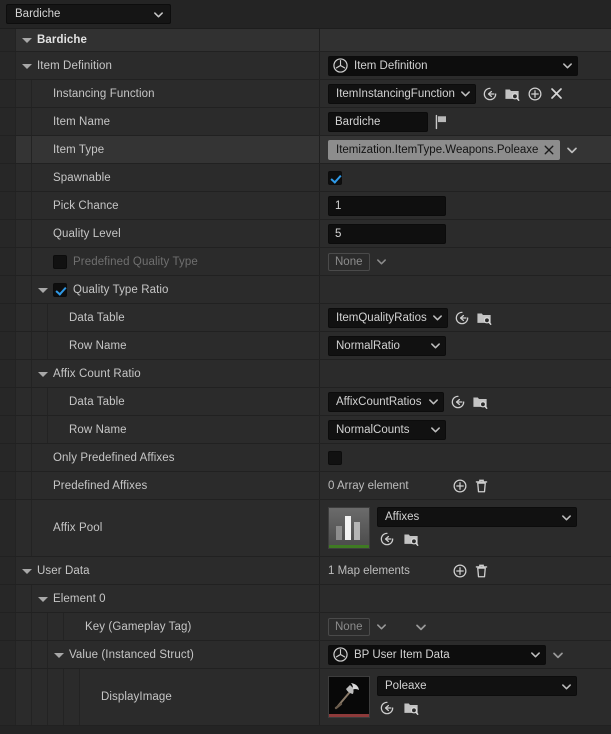 This screenshot has width=611, height=734. I want to click on name-cell: Quality Level, so click(176, 233).